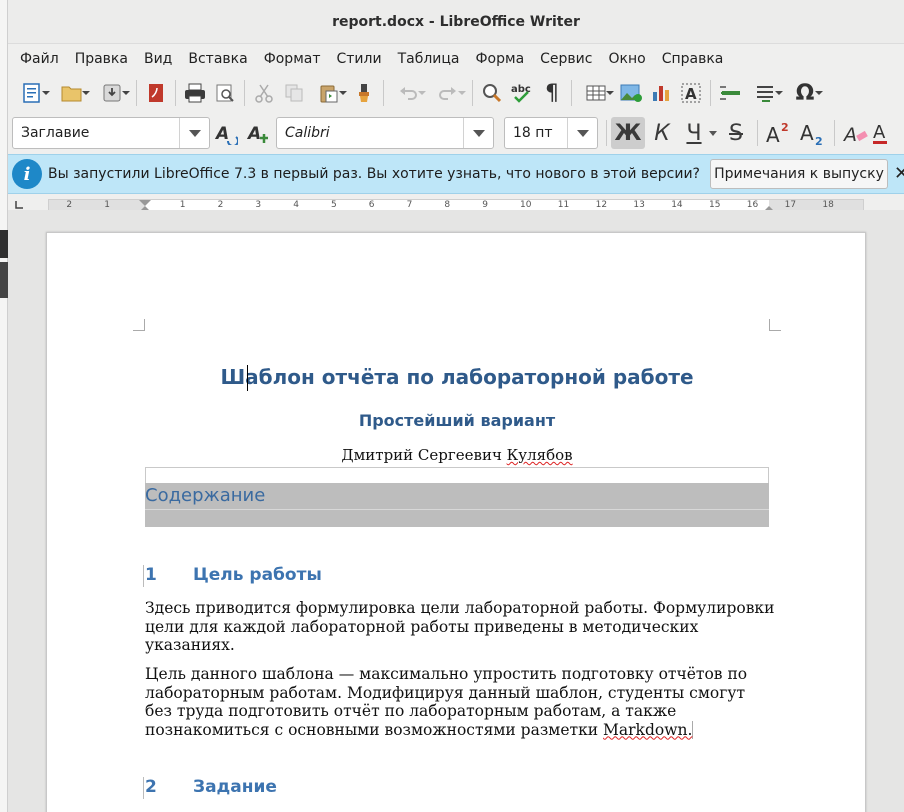 The image size is (904, 812). What do you see at coordinates (225, 93) in the screenshot?
I see `print-preview-button` at bounding box center [225, 93].